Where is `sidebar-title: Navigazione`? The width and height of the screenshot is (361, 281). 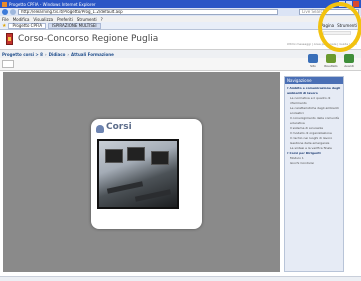 sidebar-title: Navigazione is located at coordinates (314, 80).